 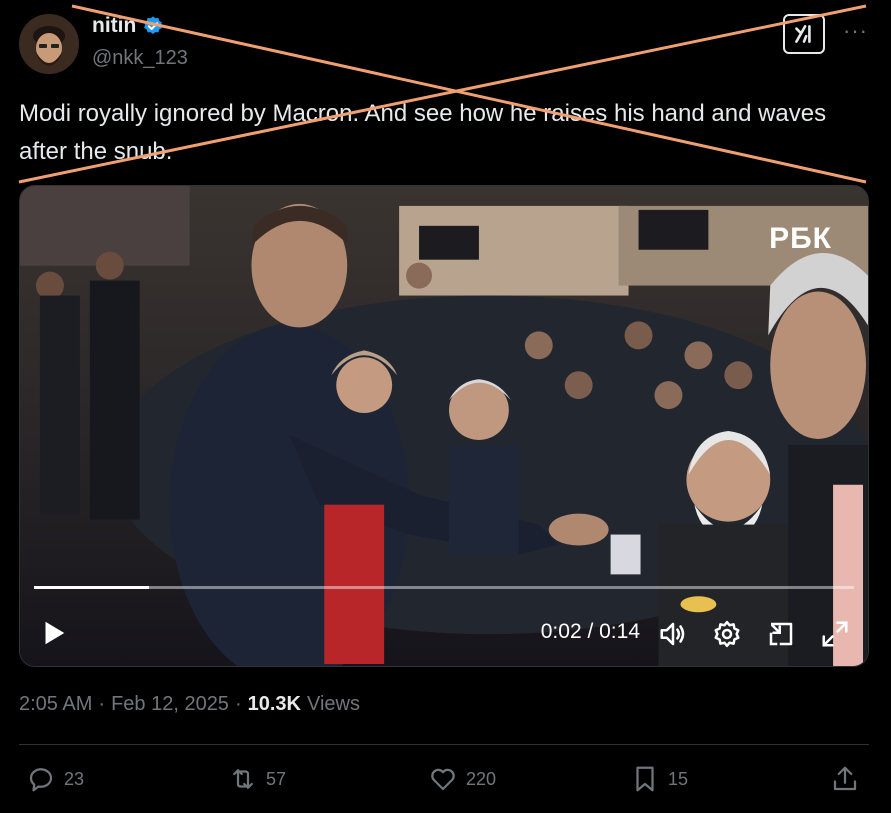 I want to click on video-progress-fill, so click(x=91, y=587).